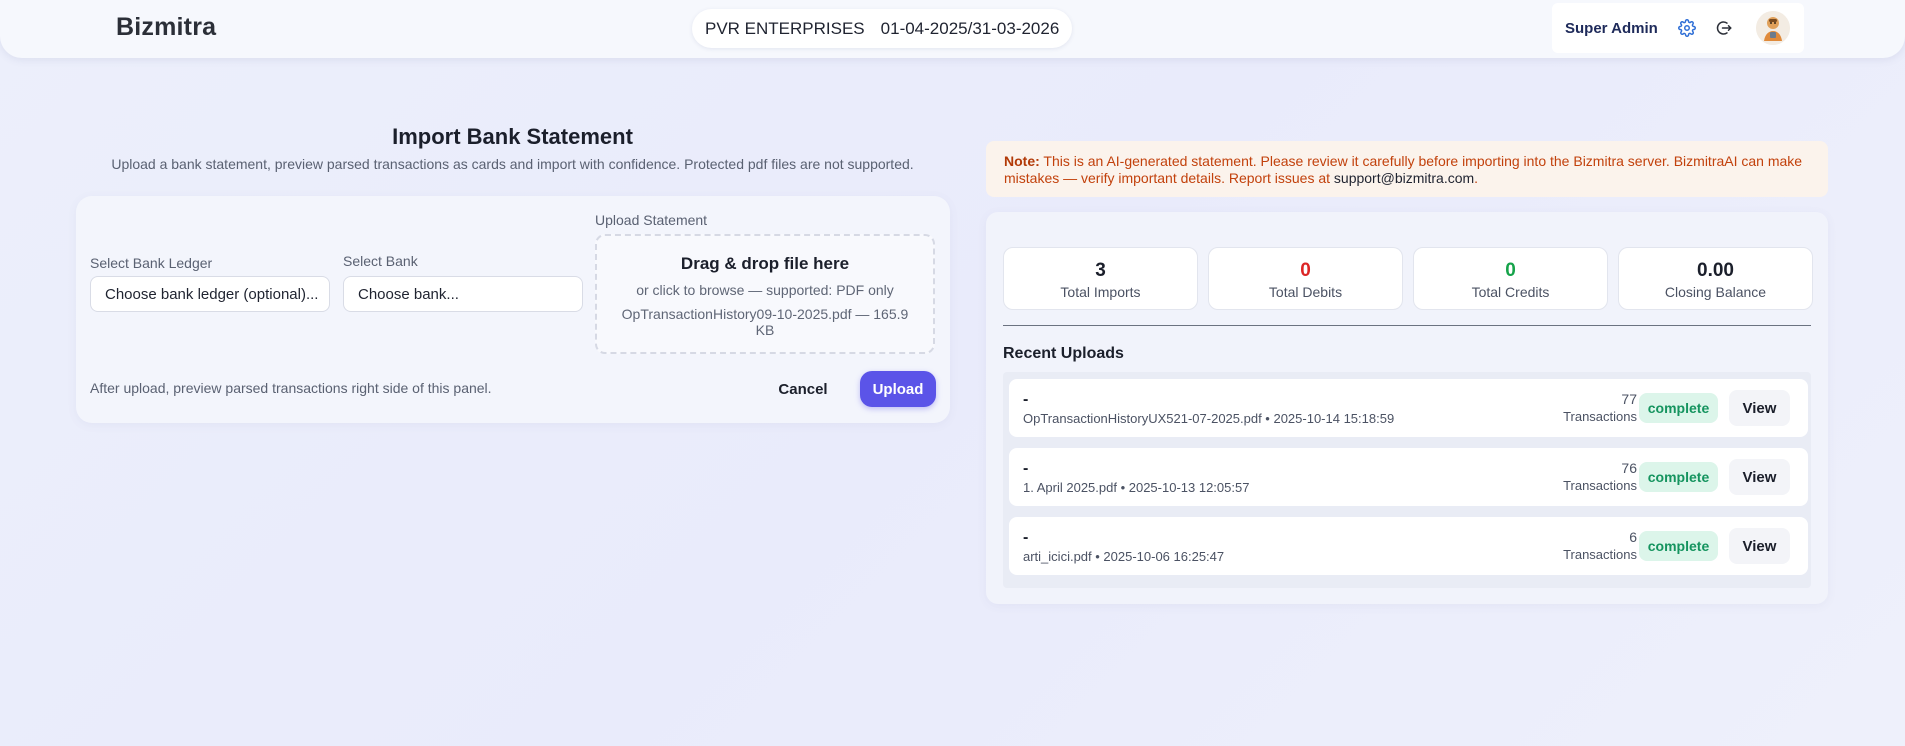 Image resolution: width=1905 pixels, height=746 pixels. I want to click on upload-meta: arti_icici.pdf • 2025-10-06 16:25:47, so click(1124, 556).